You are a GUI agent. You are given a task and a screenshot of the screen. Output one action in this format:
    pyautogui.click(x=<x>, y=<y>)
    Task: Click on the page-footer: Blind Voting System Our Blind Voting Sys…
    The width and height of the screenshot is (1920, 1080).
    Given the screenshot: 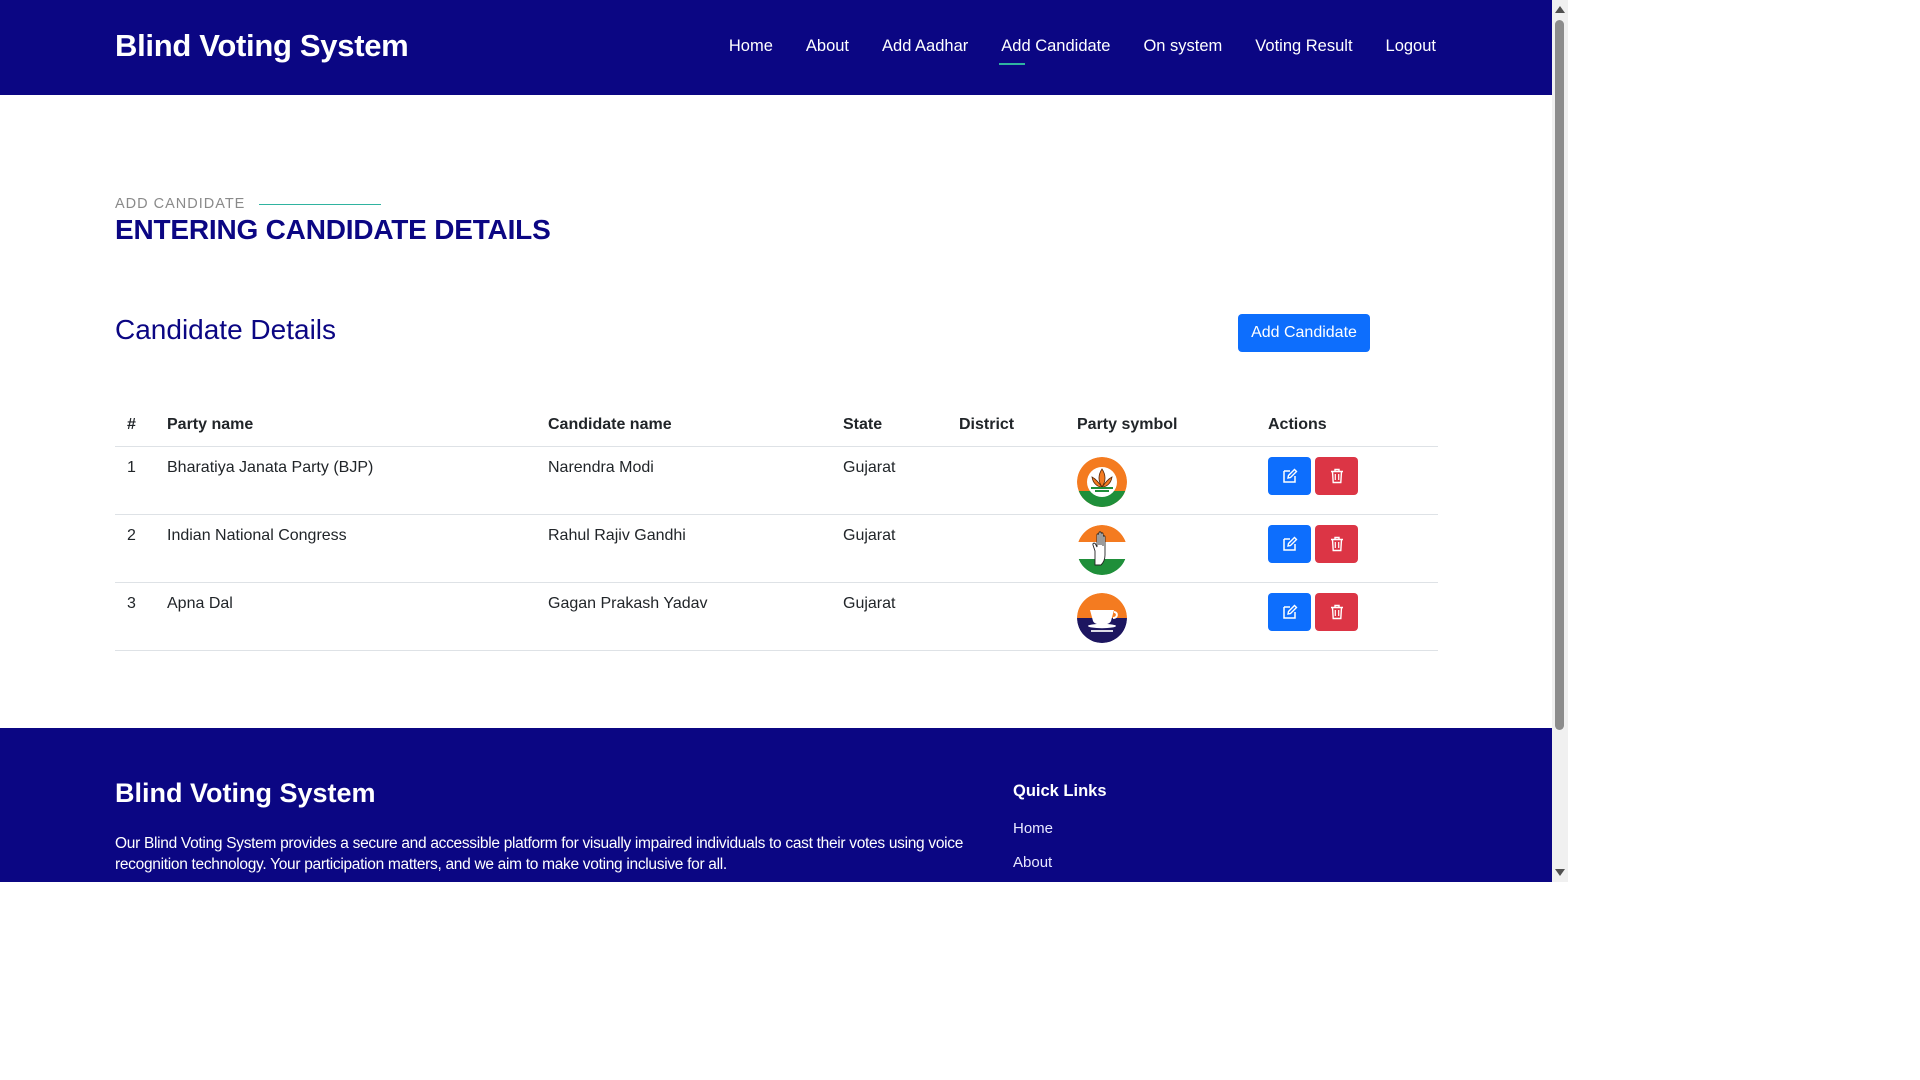 What is the action you would take?
    pyautogui.click(x=776, y=805)
    